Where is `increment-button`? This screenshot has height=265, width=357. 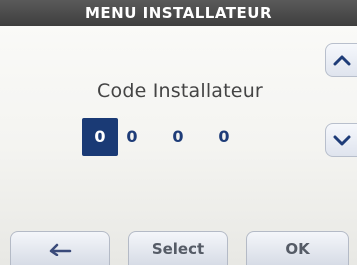 increment-button is located at coordinates (341, 60).